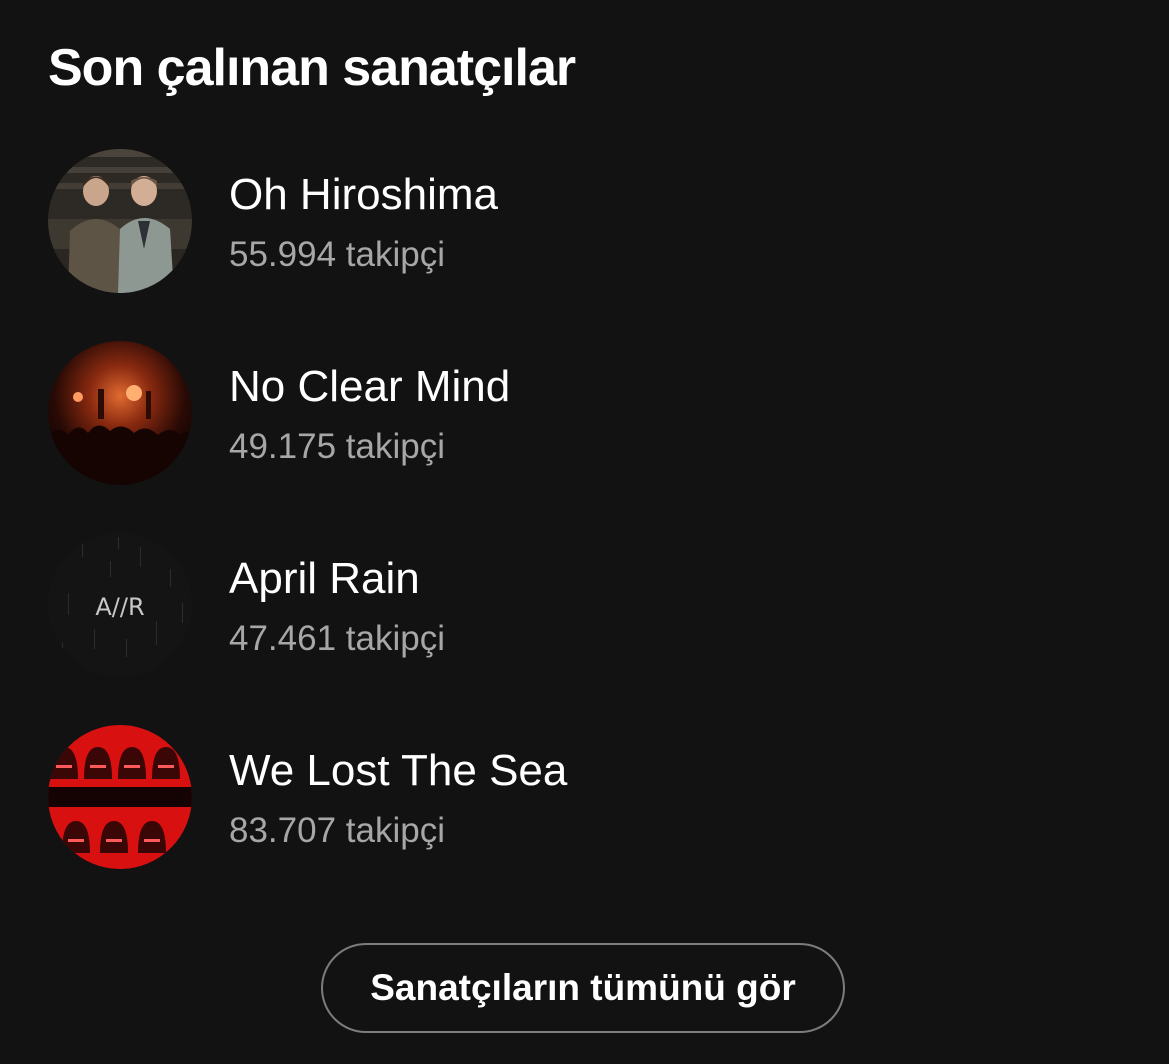 Image resolution: width=1169 pixels, height=1064 pixels. What do you see at coordinates (583, 988) in the screenshot?
I see `see-all-artists-button: Sanatçıların tümünü gör` at bounding box center [583, 988].